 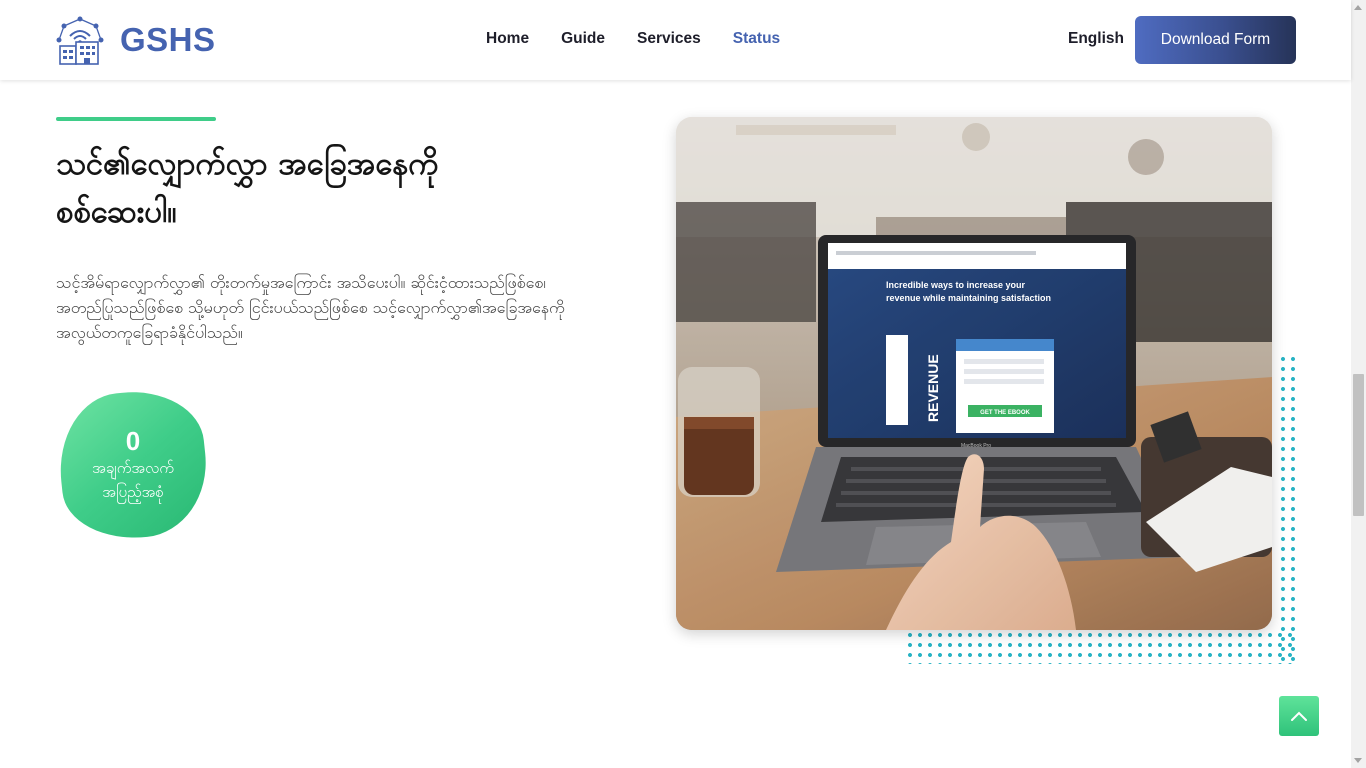 I want to click on download-form-button: Download Form, so click(x=1215, y=40).